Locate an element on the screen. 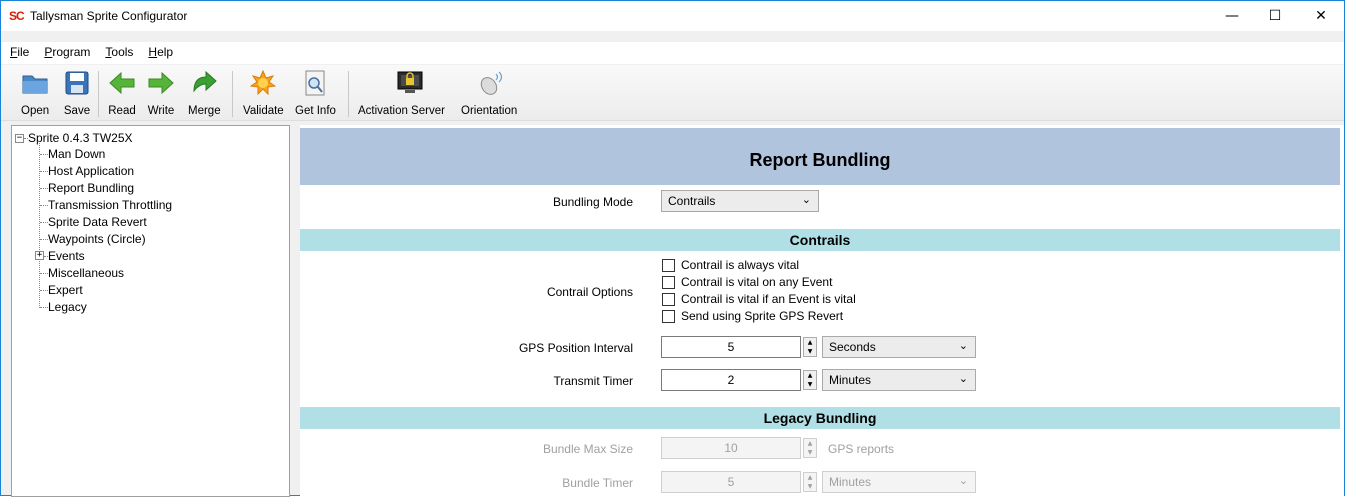 Image resolution: width=1345 pixels, height=497 pixels. save-button: Save is located at coordinates (77, 94).